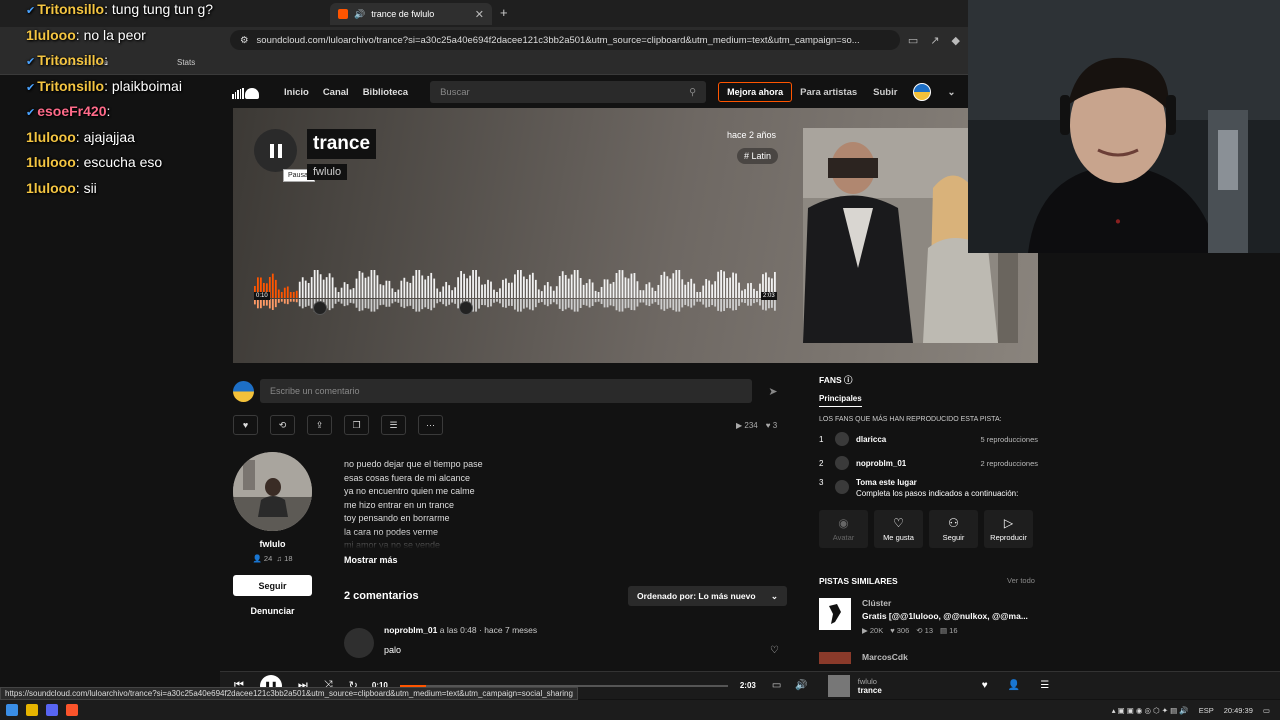  I want to click on view-all-link: Ver todo, so click(1021, 580).